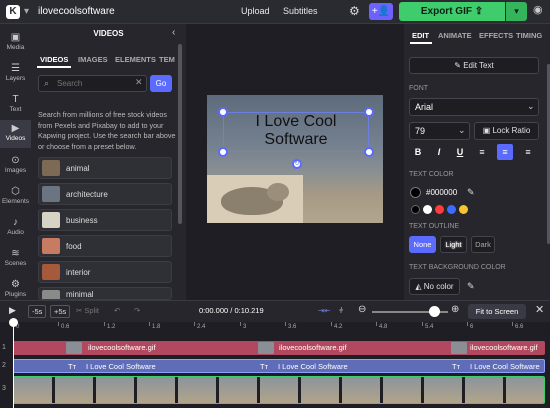 This screenshot has height=408, width=550. I want to click on skip-back-button: -5s, so click(37, 311).